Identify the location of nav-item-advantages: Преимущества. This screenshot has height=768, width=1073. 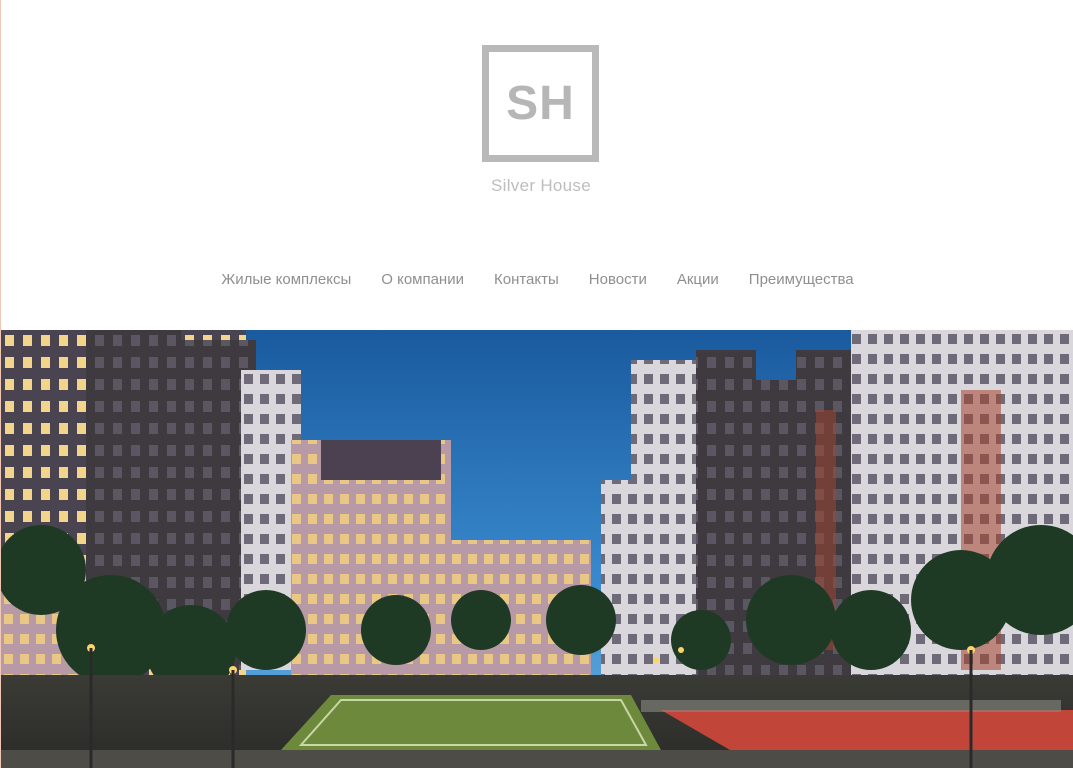
(801, 279).